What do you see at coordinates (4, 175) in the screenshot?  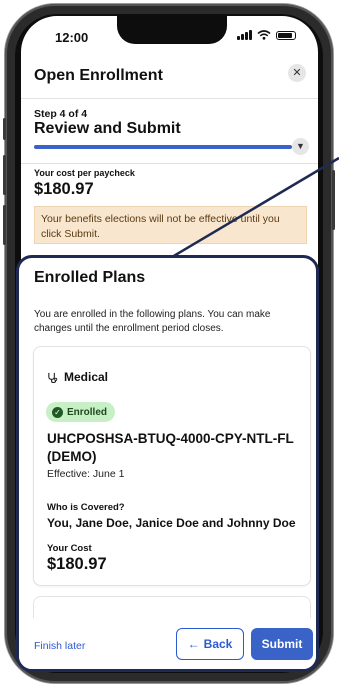 I see `volume-up-button` at bounding box center [4, 175].